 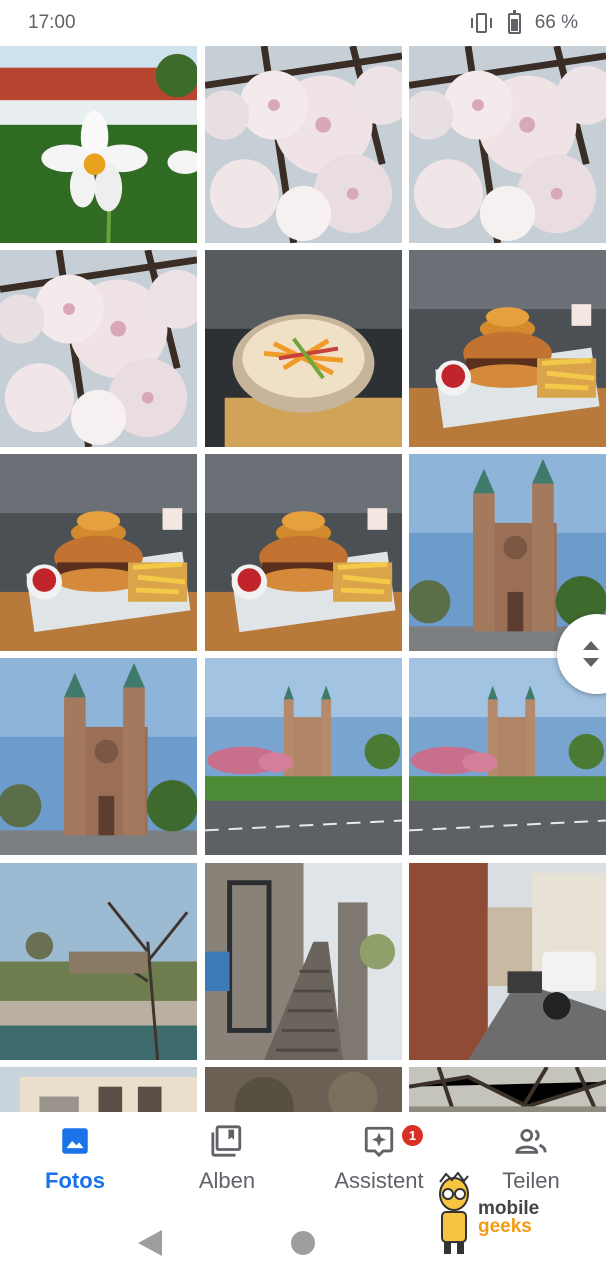 I want to click on photo-blossom-1-image, so click(x=303, y=144).